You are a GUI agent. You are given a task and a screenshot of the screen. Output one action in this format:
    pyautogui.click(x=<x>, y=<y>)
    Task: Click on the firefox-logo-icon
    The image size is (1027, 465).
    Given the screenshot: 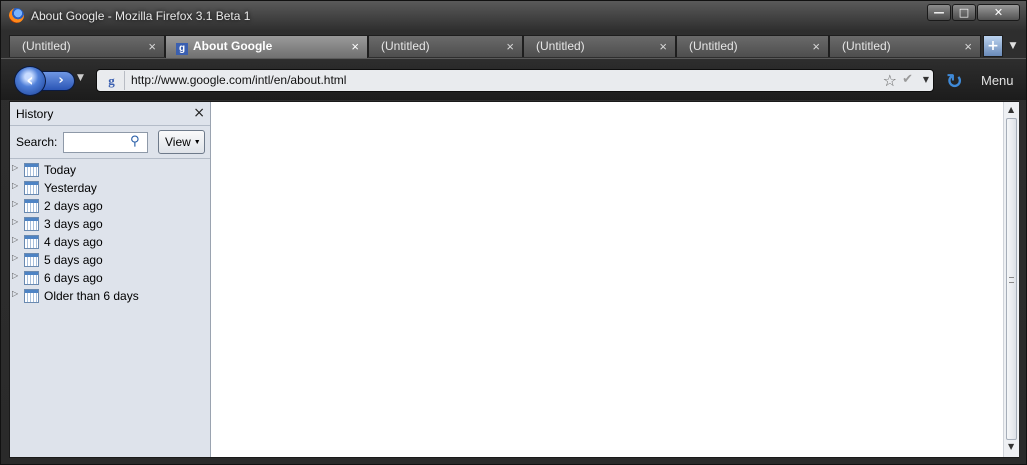 What is the action you would take?
    pyautogui.click(x=16, y=15)
    